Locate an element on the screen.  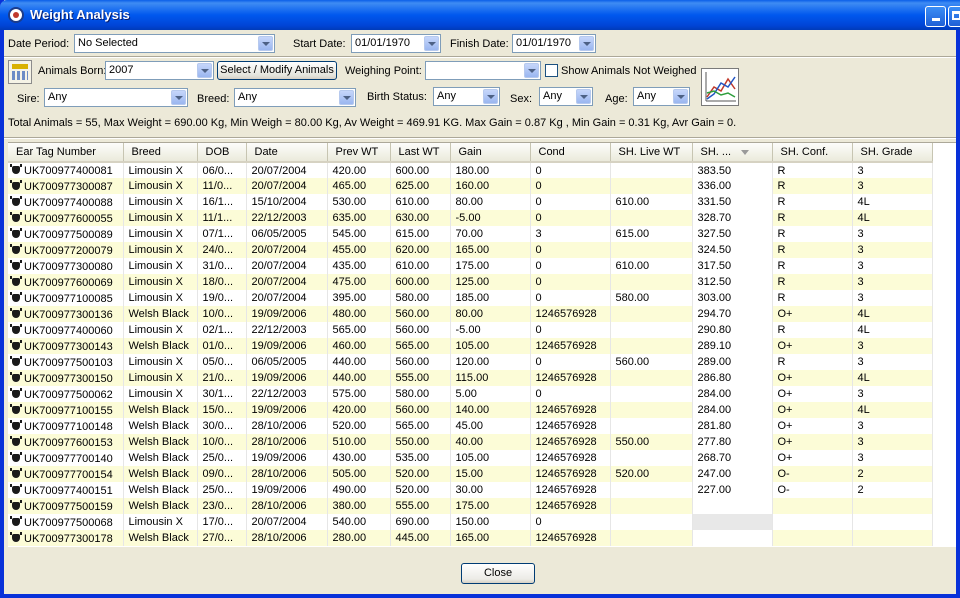
age-select: Any is located at coordinates (661, 96).